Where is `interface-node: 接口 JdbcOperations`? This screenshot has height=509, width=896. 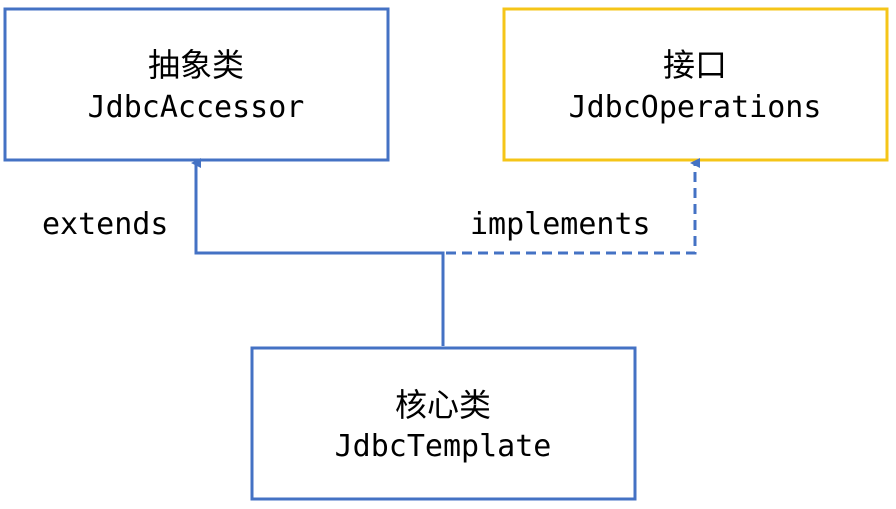
interface-node: 接口 JdbcOperations is located at coordinates (695, 84).